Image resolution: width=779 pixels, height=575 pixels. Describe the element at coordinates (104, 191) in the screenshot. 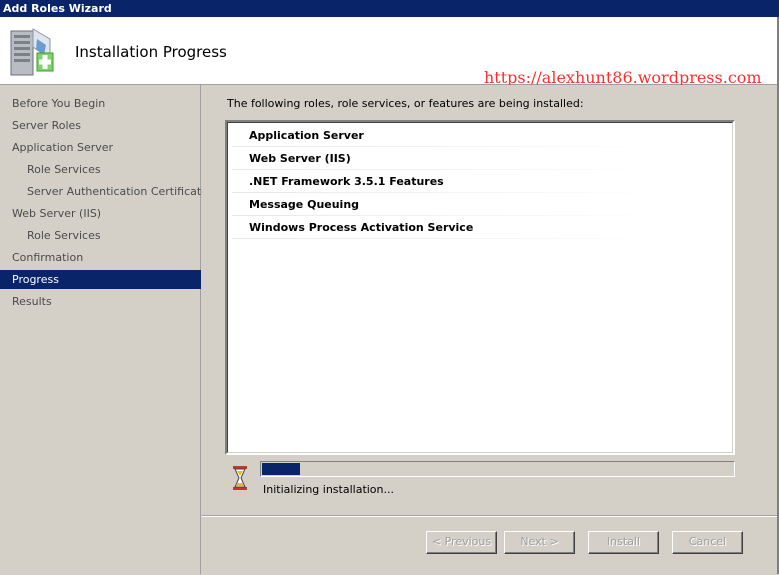

I see `sidebar-item-server-auth-certificate: Server Authentication Certificate` at that location.